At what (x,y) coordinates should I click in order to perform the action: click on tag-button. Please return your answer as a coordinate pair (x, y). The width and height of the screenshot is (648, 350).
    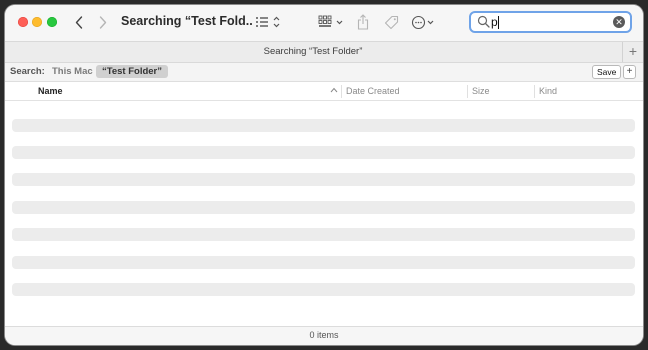
    Looking at the image, I should click on (391, 22).